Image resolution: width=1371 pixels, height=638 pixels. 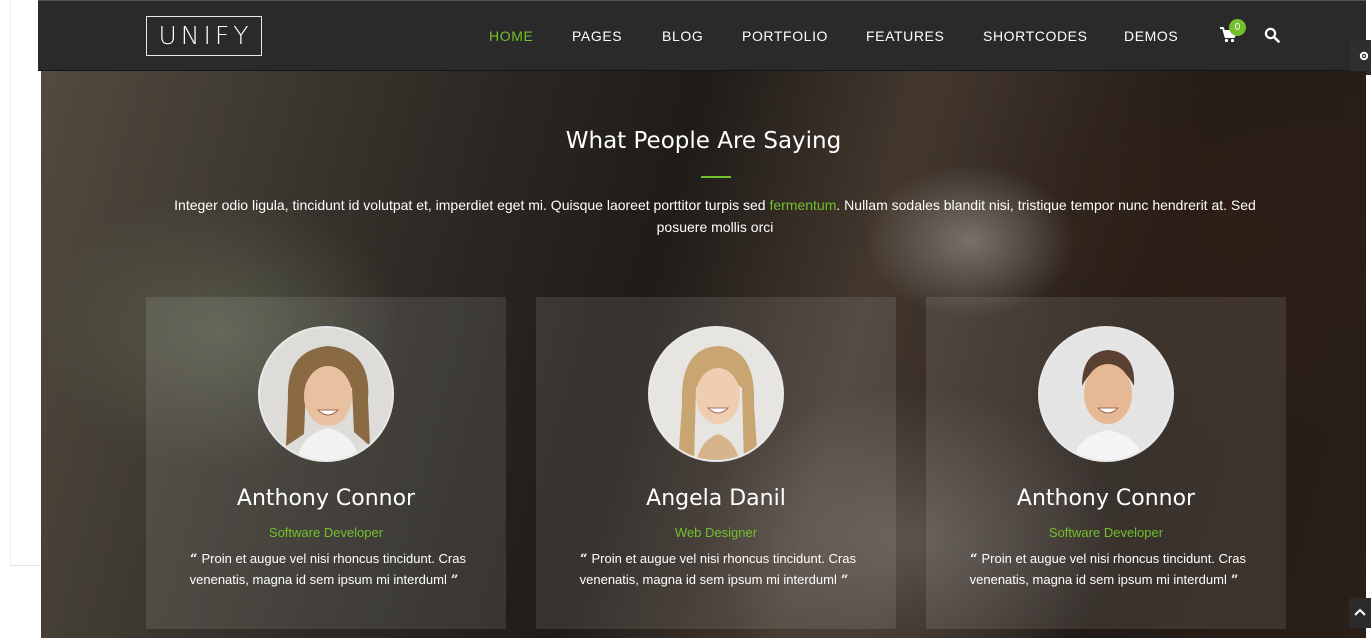 I want to click on cart-count-badge: 0, so click(x=1237, y=27).